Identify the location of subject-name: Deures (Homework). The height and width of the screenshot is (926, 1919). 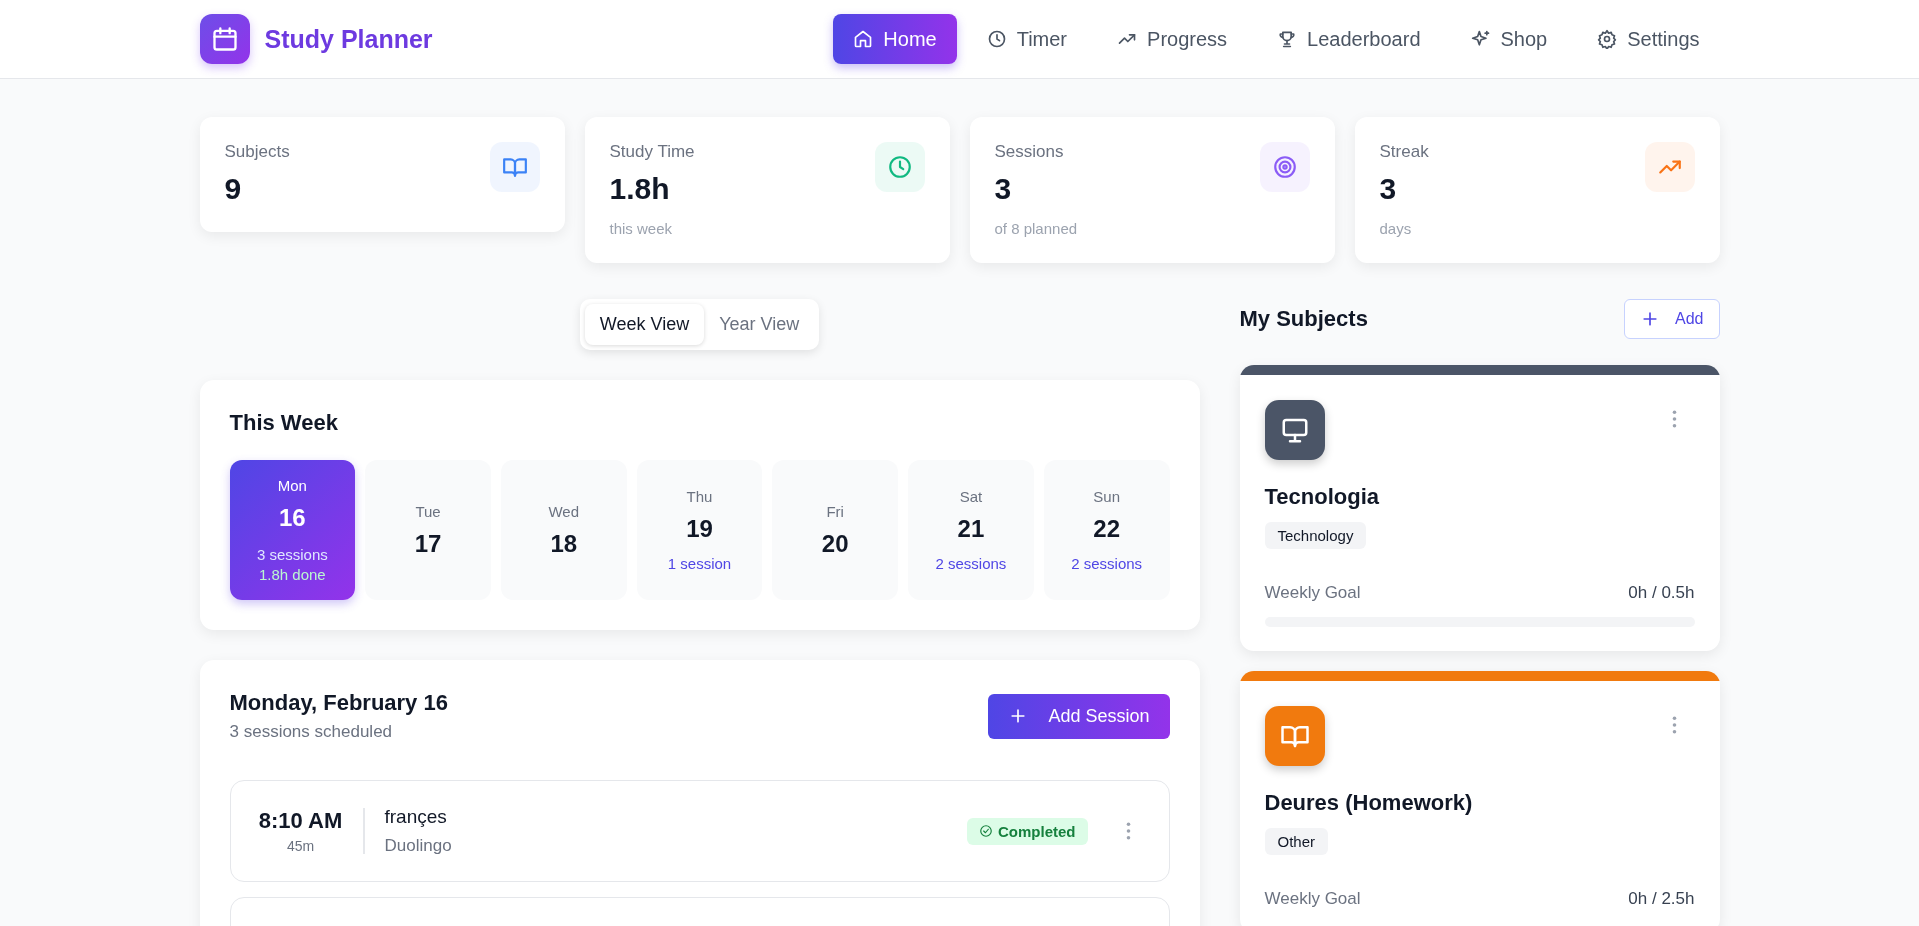
(1369, 803).